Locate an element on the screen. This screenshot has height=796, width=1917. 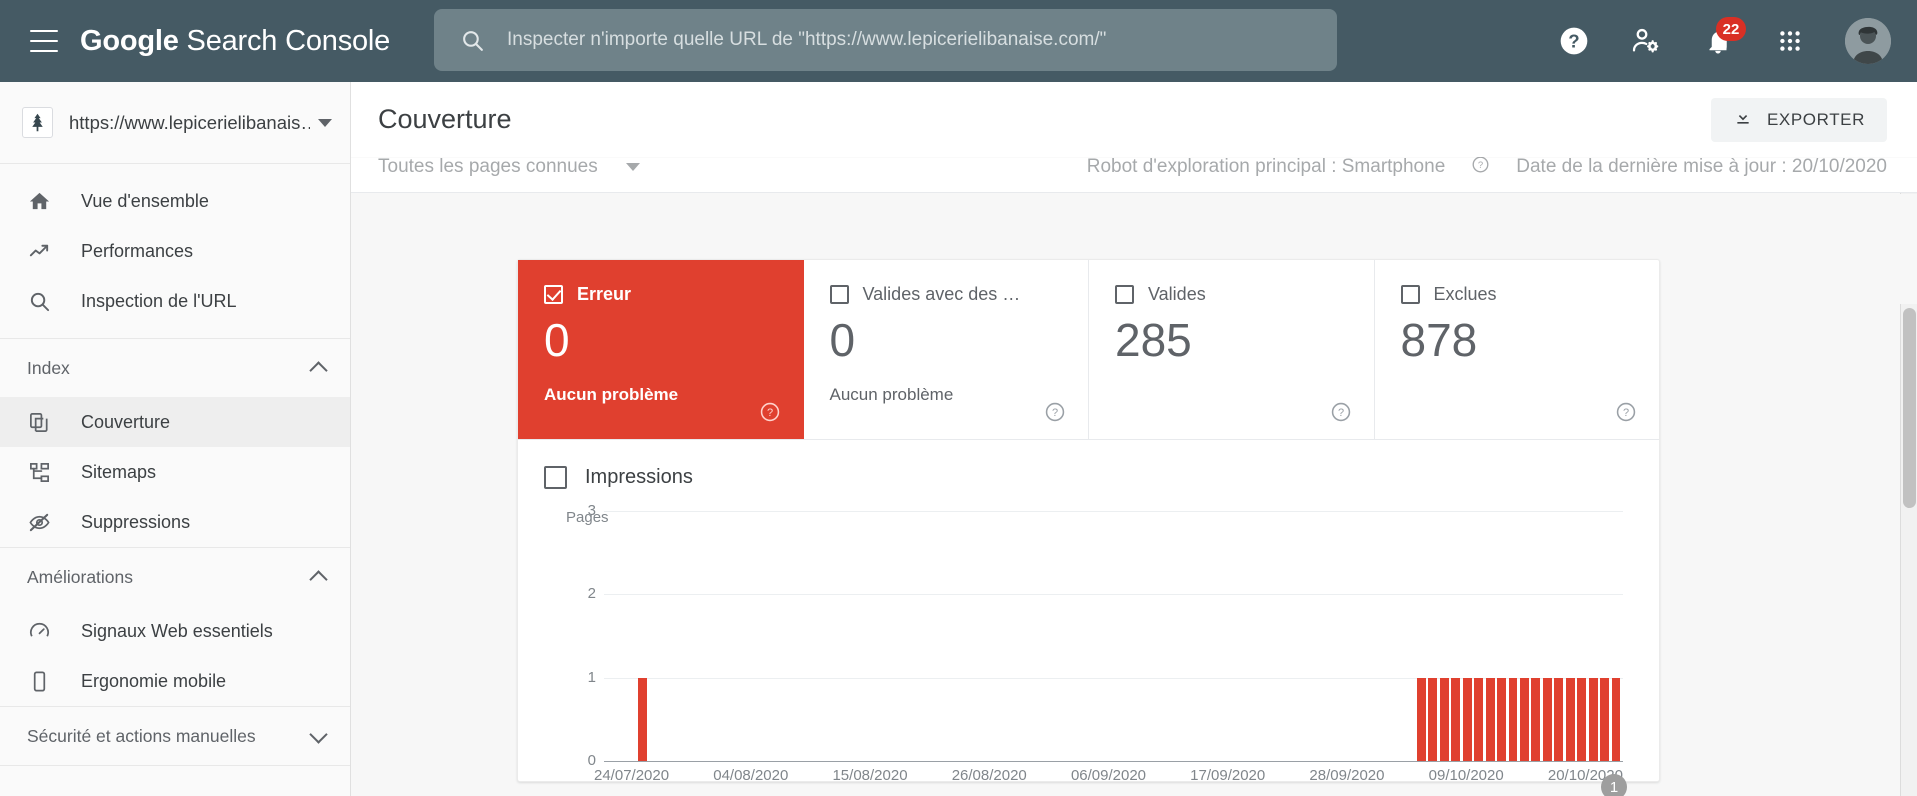
sidebar-divider is located at coordinates (175, 765).